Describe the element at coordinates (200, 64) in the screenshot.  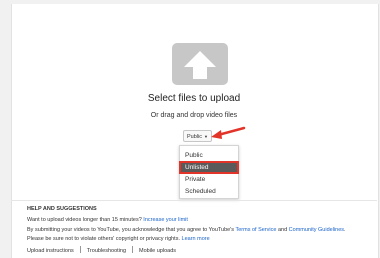
I see `upload-arrow-icon` at that location.